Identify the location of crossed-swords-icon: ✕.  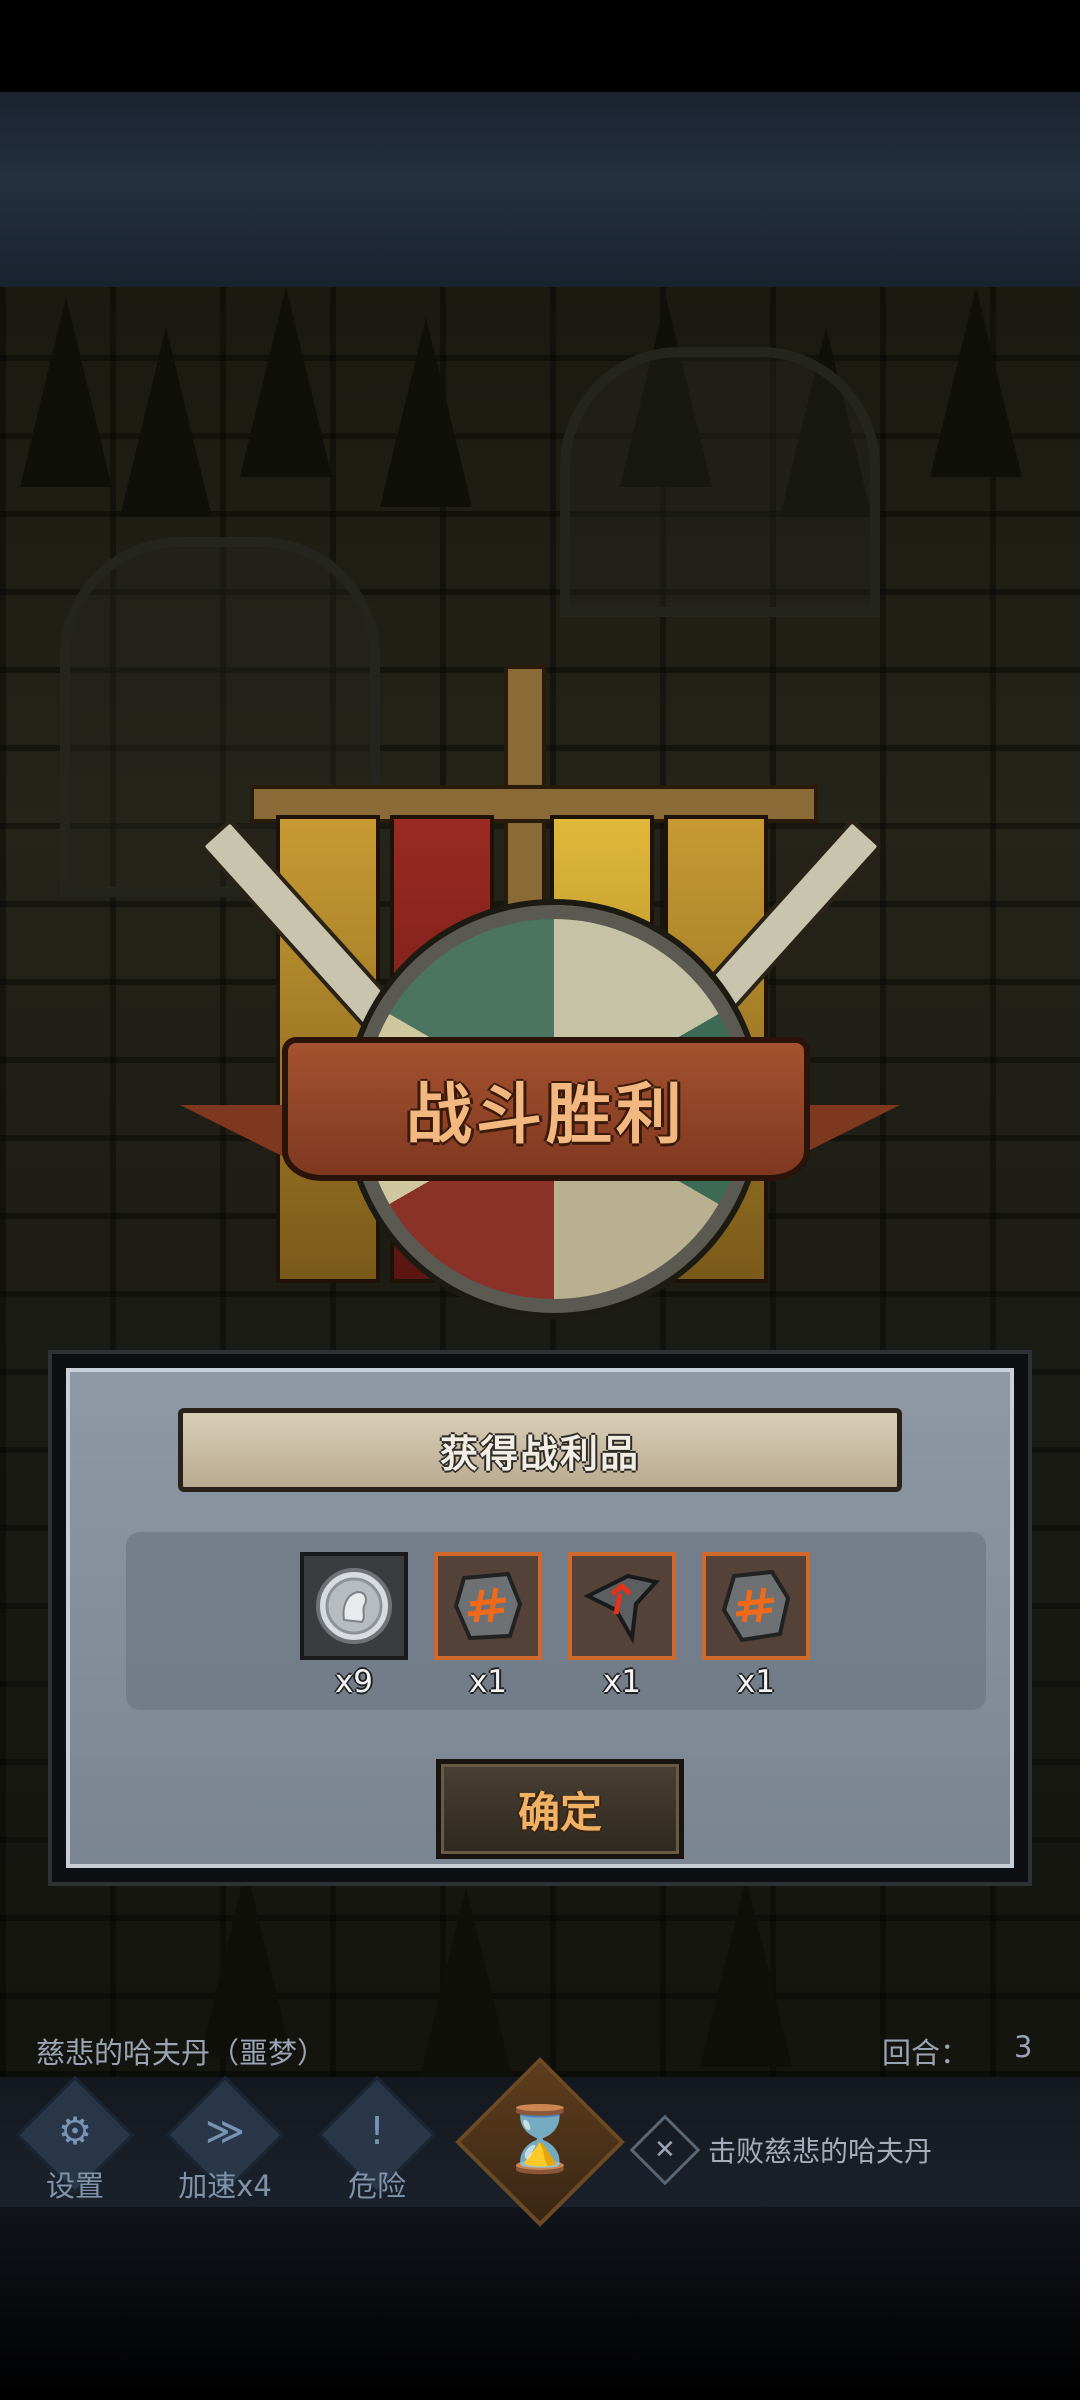
(665, 2150).